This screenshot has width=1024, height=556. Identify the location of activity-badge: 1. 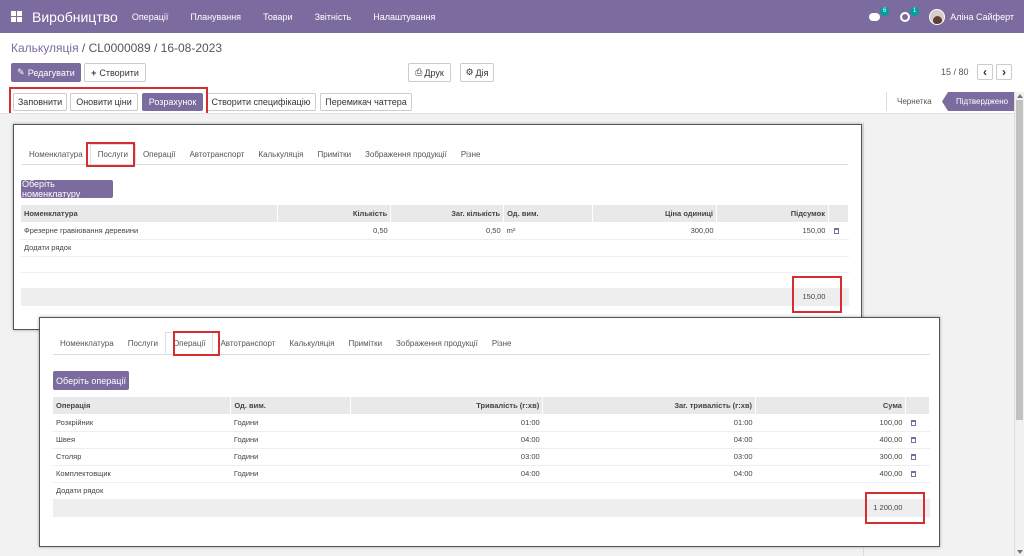
(914, 11).